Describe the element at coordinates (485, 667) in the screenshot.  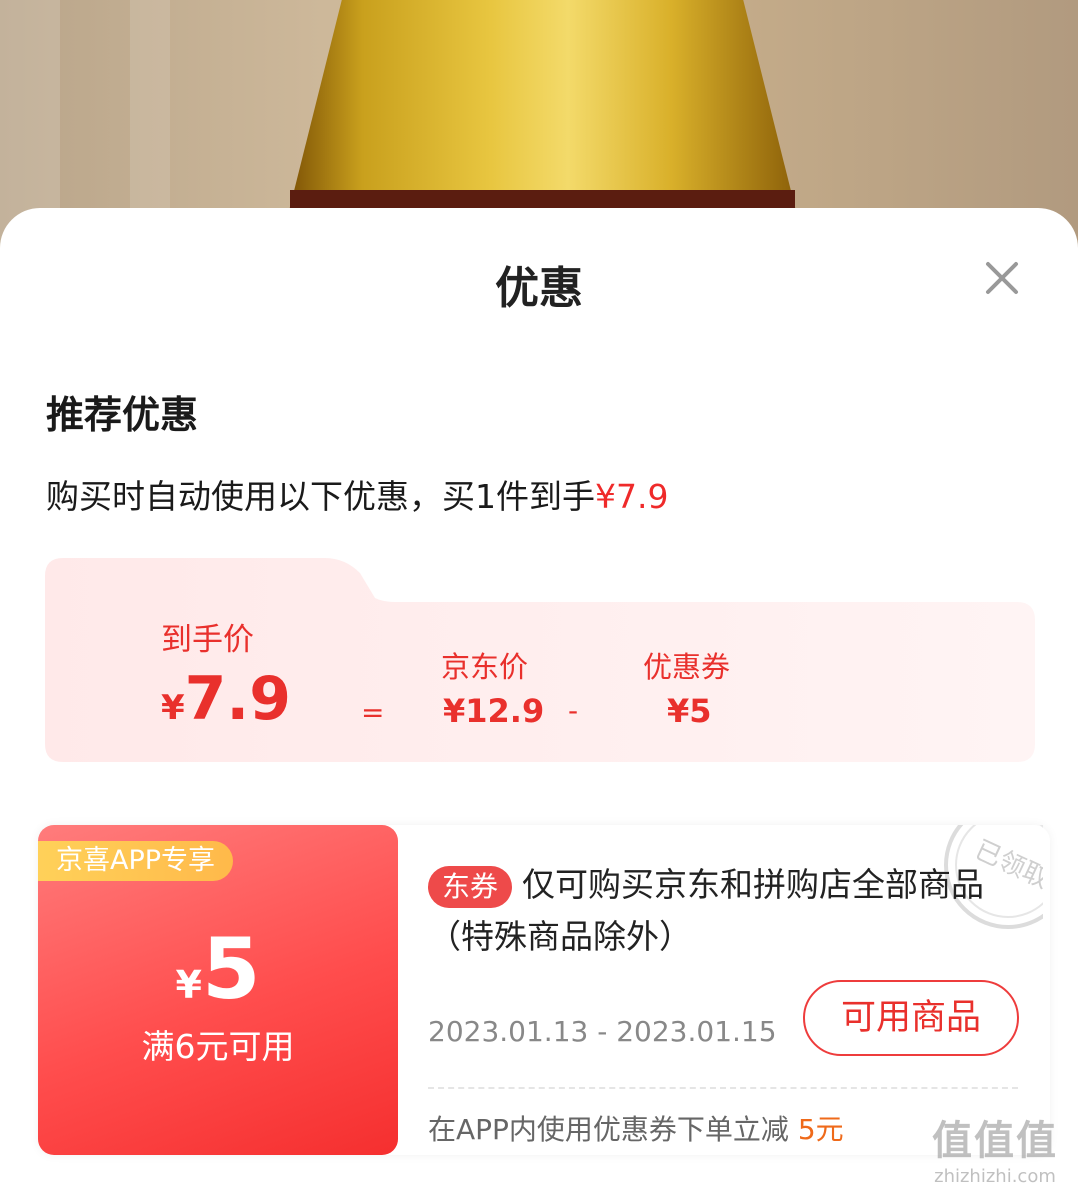
I see `jd-price-label: 京东价` at that location.